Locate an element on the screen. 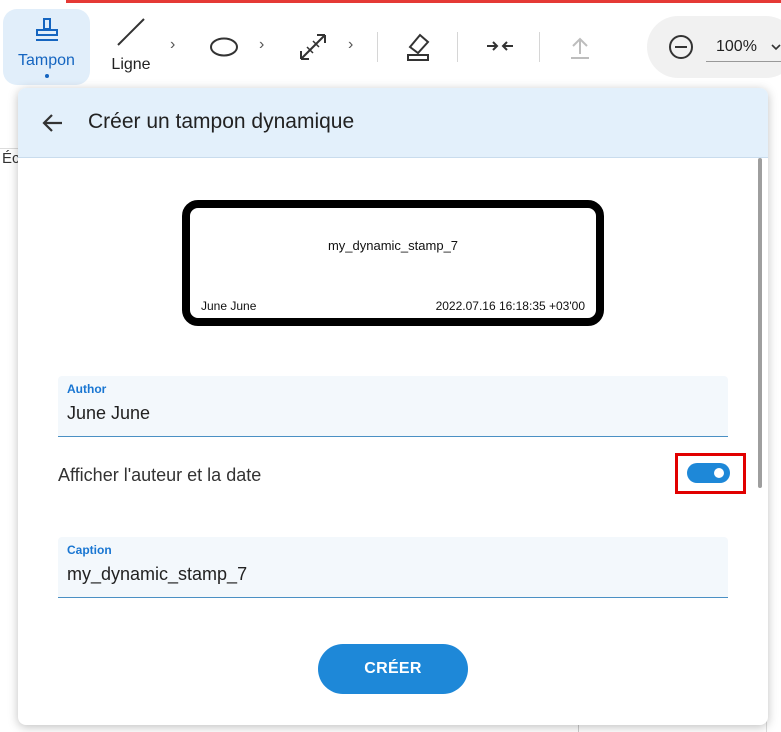  zoom-value: 100% is located at coordinates (736, 46).